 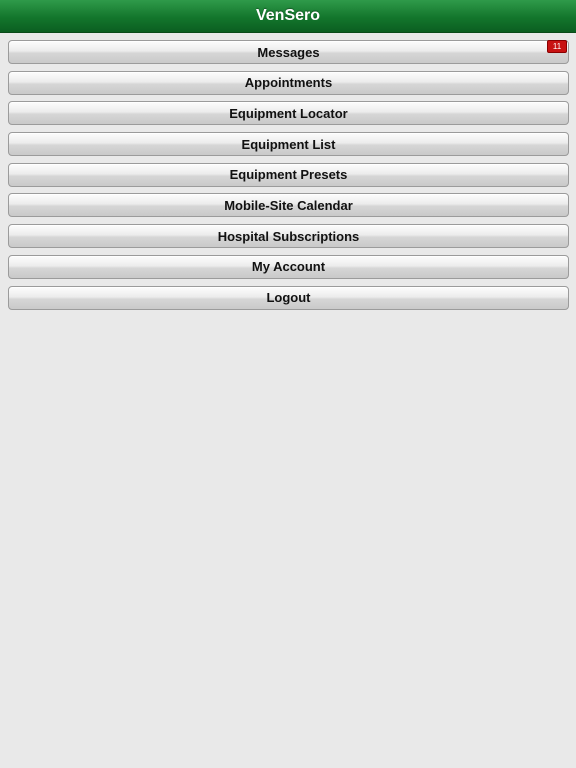 I want to click on appointments-label: Appointments, so click(x=288, y=83).